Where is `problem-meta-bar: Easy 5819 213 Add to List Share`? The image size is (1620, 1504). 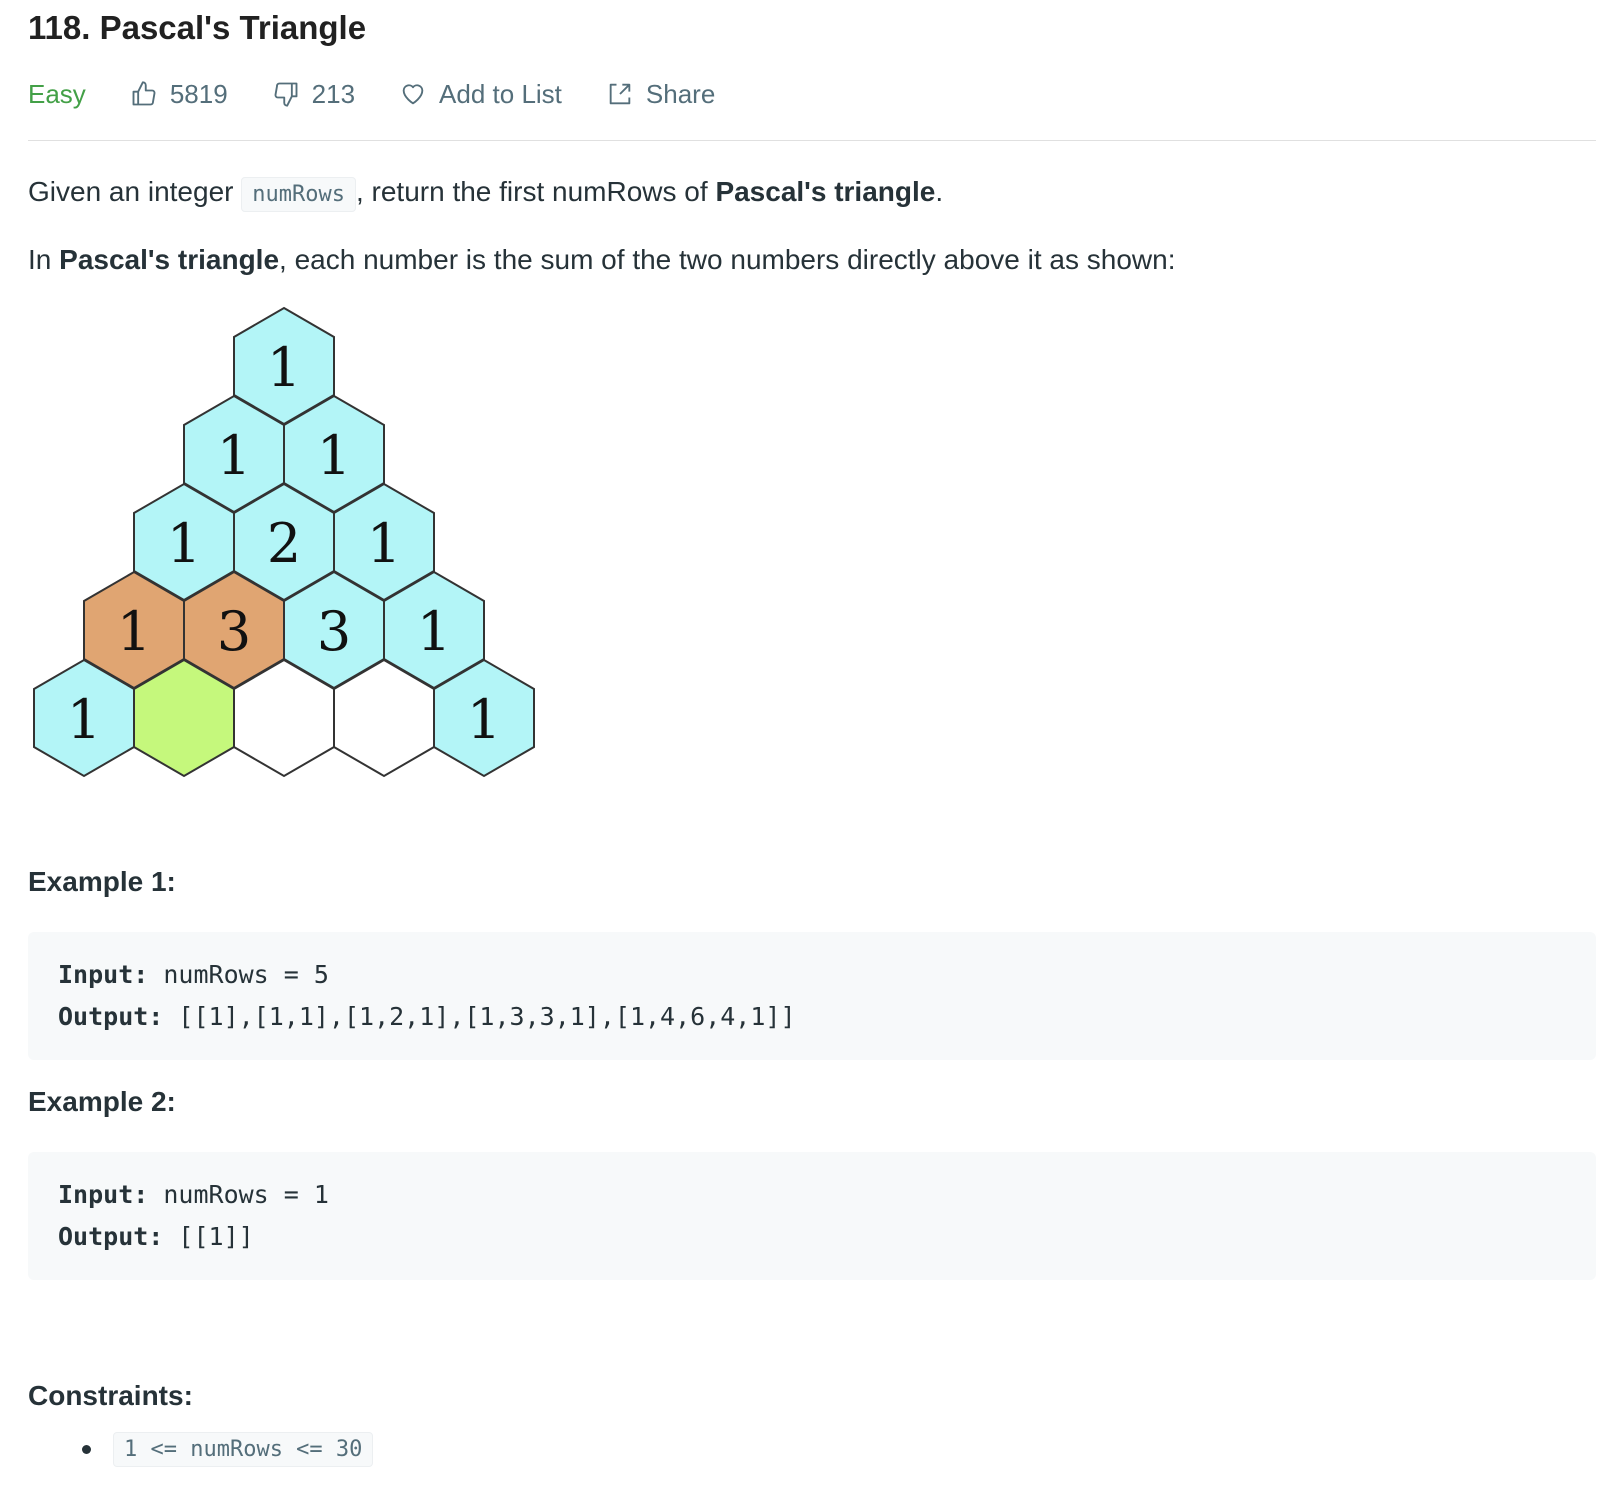 problem-meta-bar: Easy 5819 213 Add to List Share is located at coordinates (393, 94).